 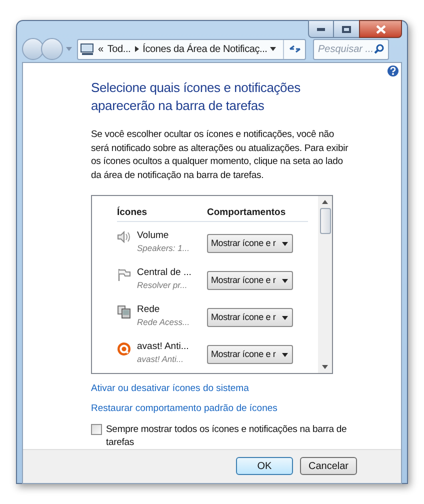 What do you see at coordinates (379, 49) in the screenshot?
I see `search-icon` at bounding box center [379, 49].